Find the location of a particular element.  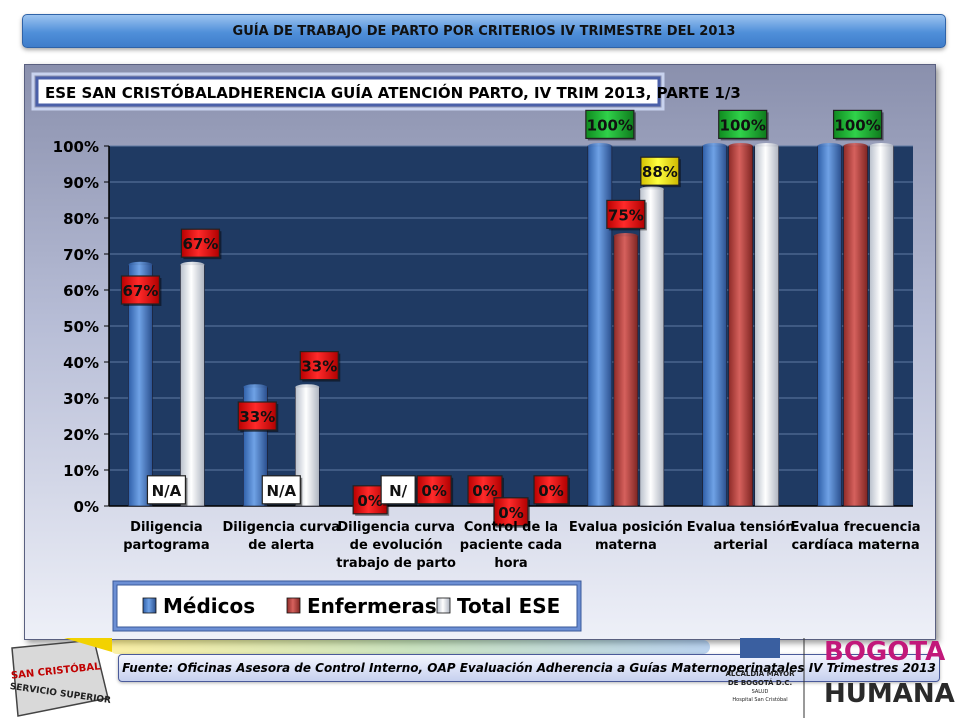

y-tick-label: 50% is located at coordinates (81, 327).